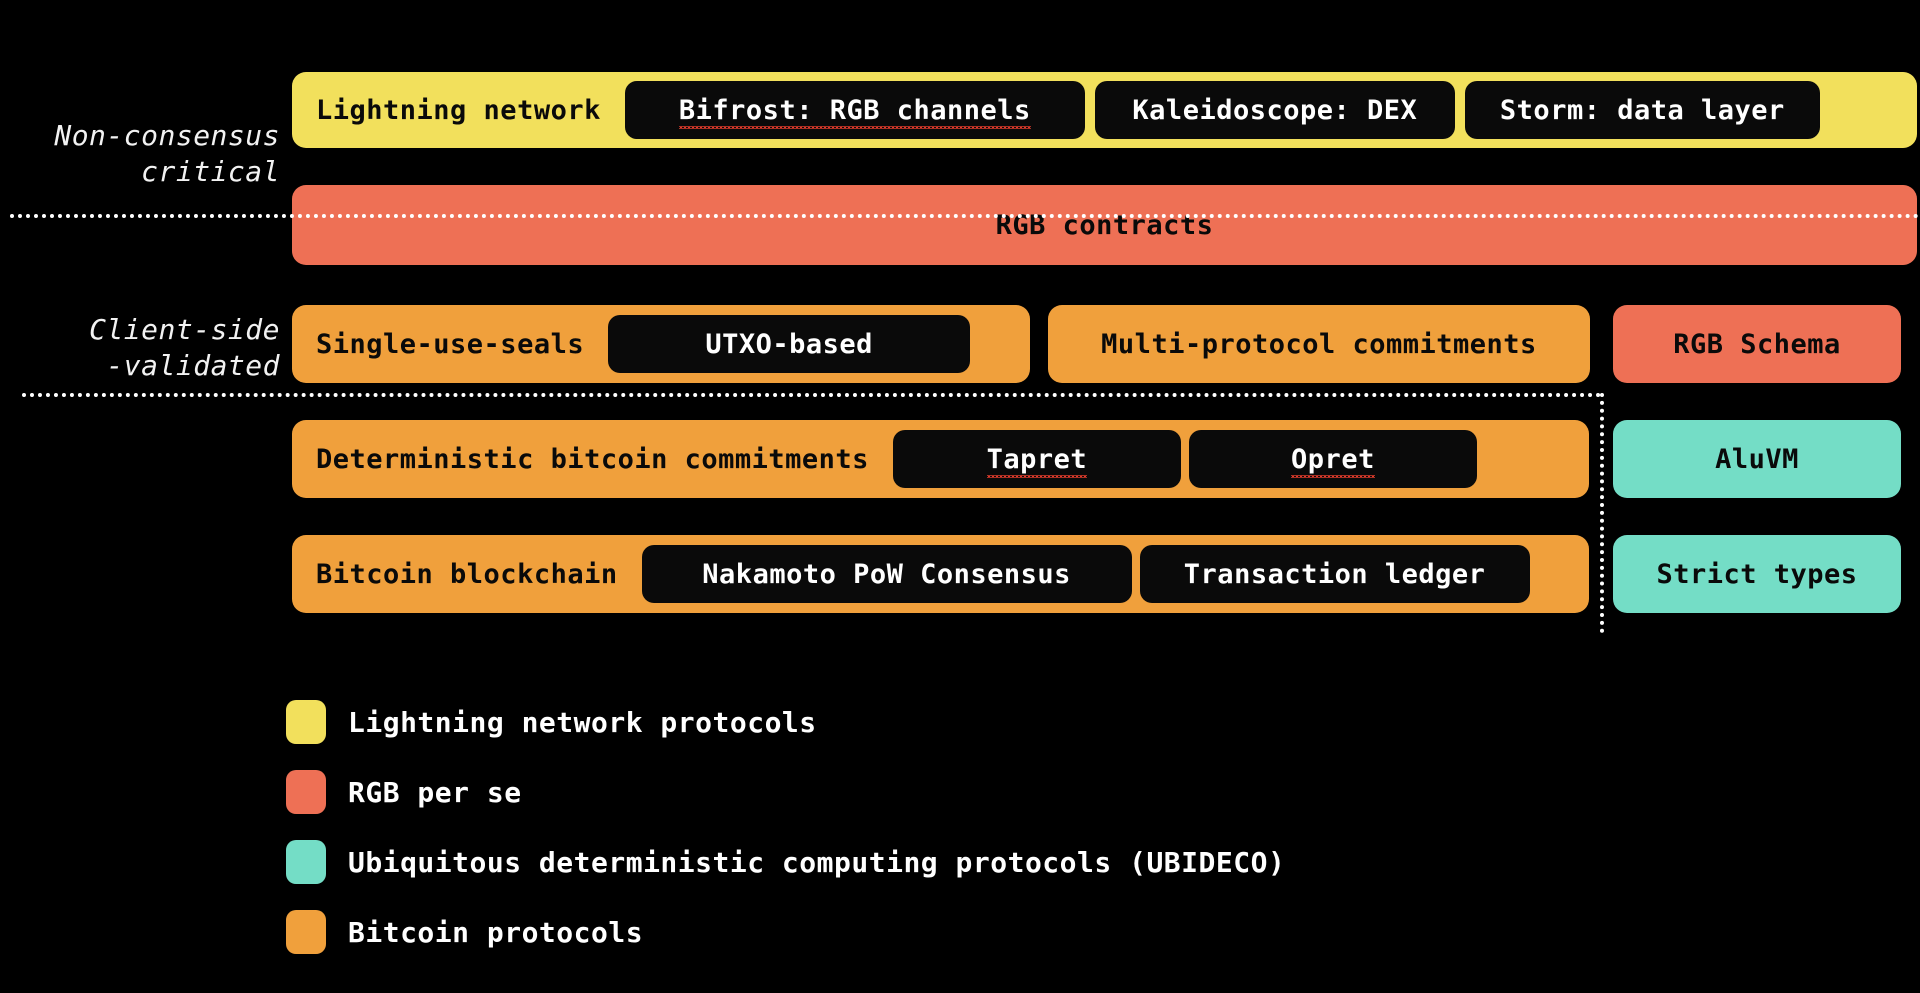  I want to click on row-single-use-seals: Single-use-seals UTXO-based, so click(661, 344).